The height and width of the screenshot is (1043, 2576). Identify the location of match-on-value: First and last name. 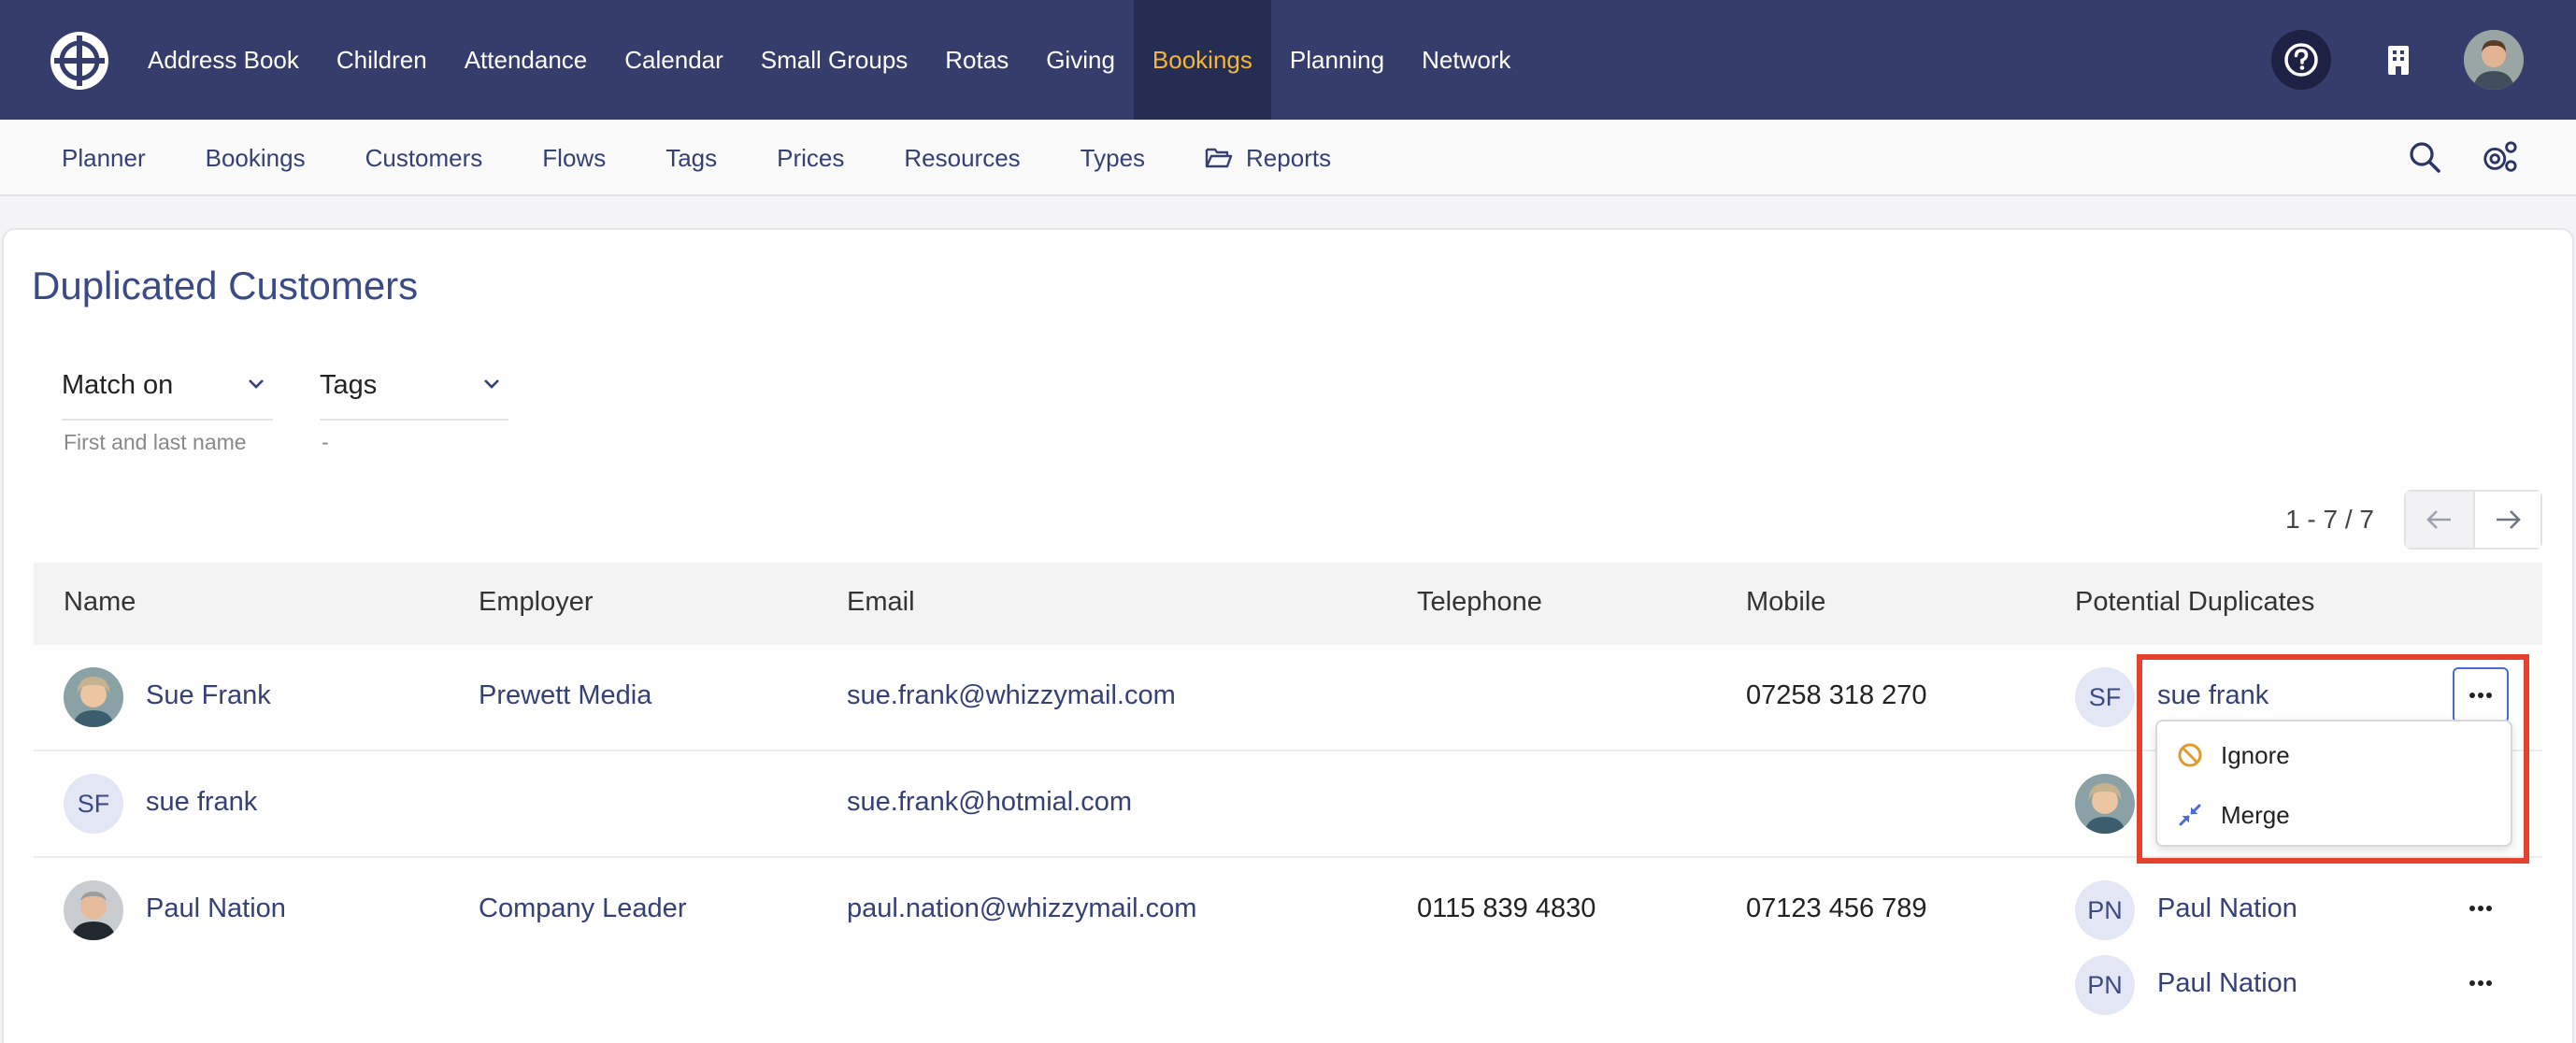
(155, 442).